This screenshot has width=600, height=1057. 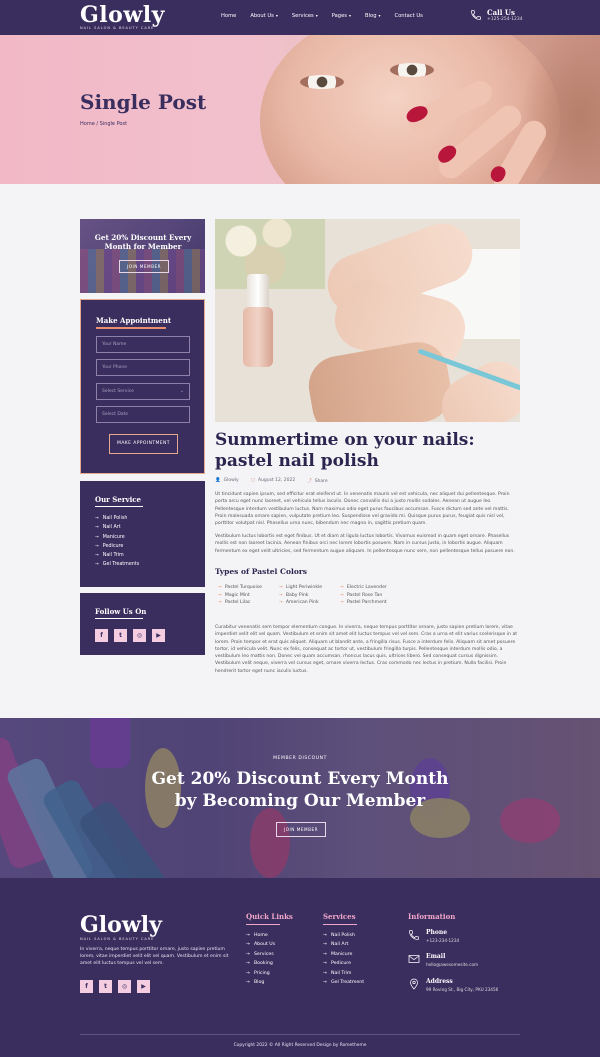 What do you see at coordinates (294, 595) in the screenshot?
I see `list-item: → Baby Pink` at bounding box center [294, 595].